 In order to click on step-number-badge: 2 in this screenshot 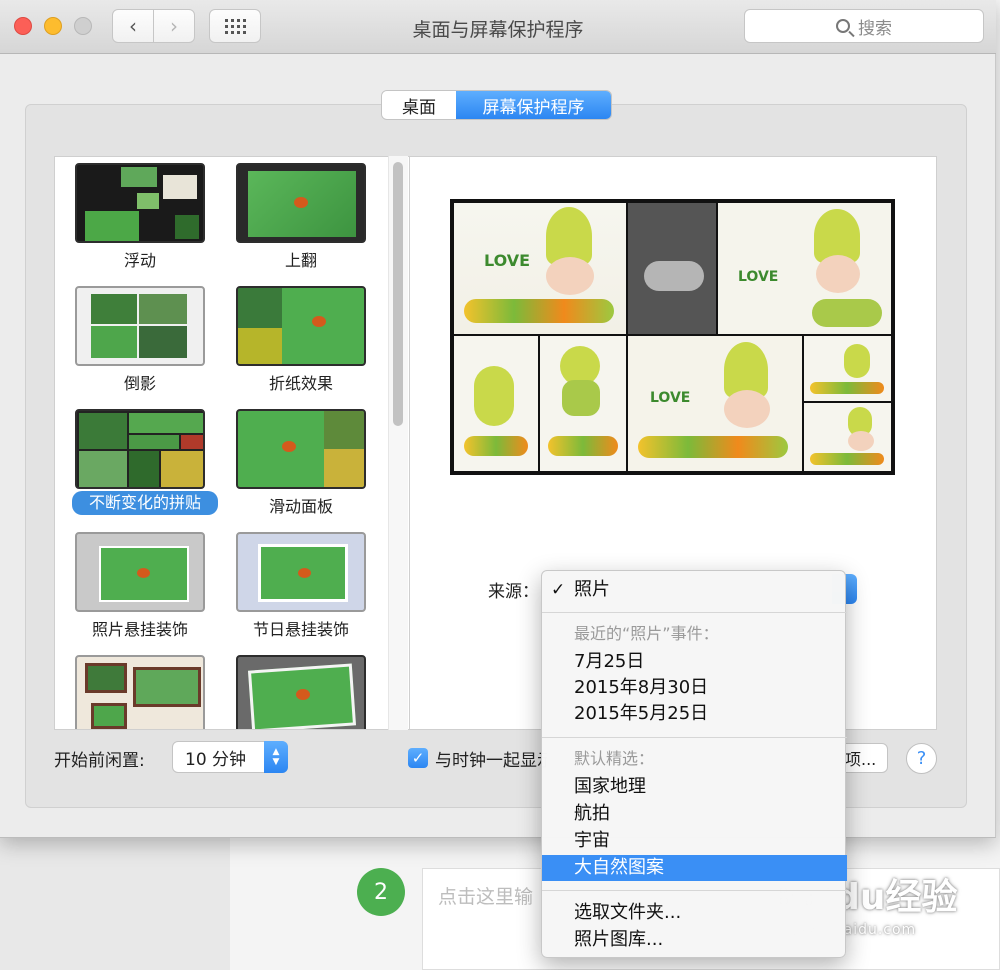, I will do `click(381, 892)`.